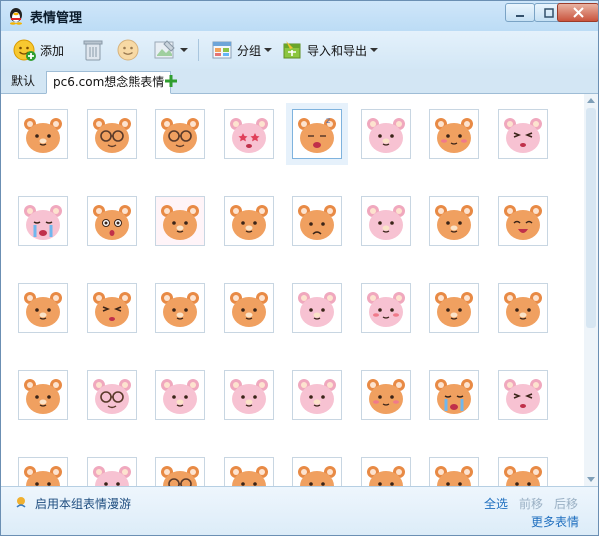 The image size is (599, 536). Describe the element at coordinates (337, 50) in the screenshot. I see `import-export-label: 导入和导出` at that location.